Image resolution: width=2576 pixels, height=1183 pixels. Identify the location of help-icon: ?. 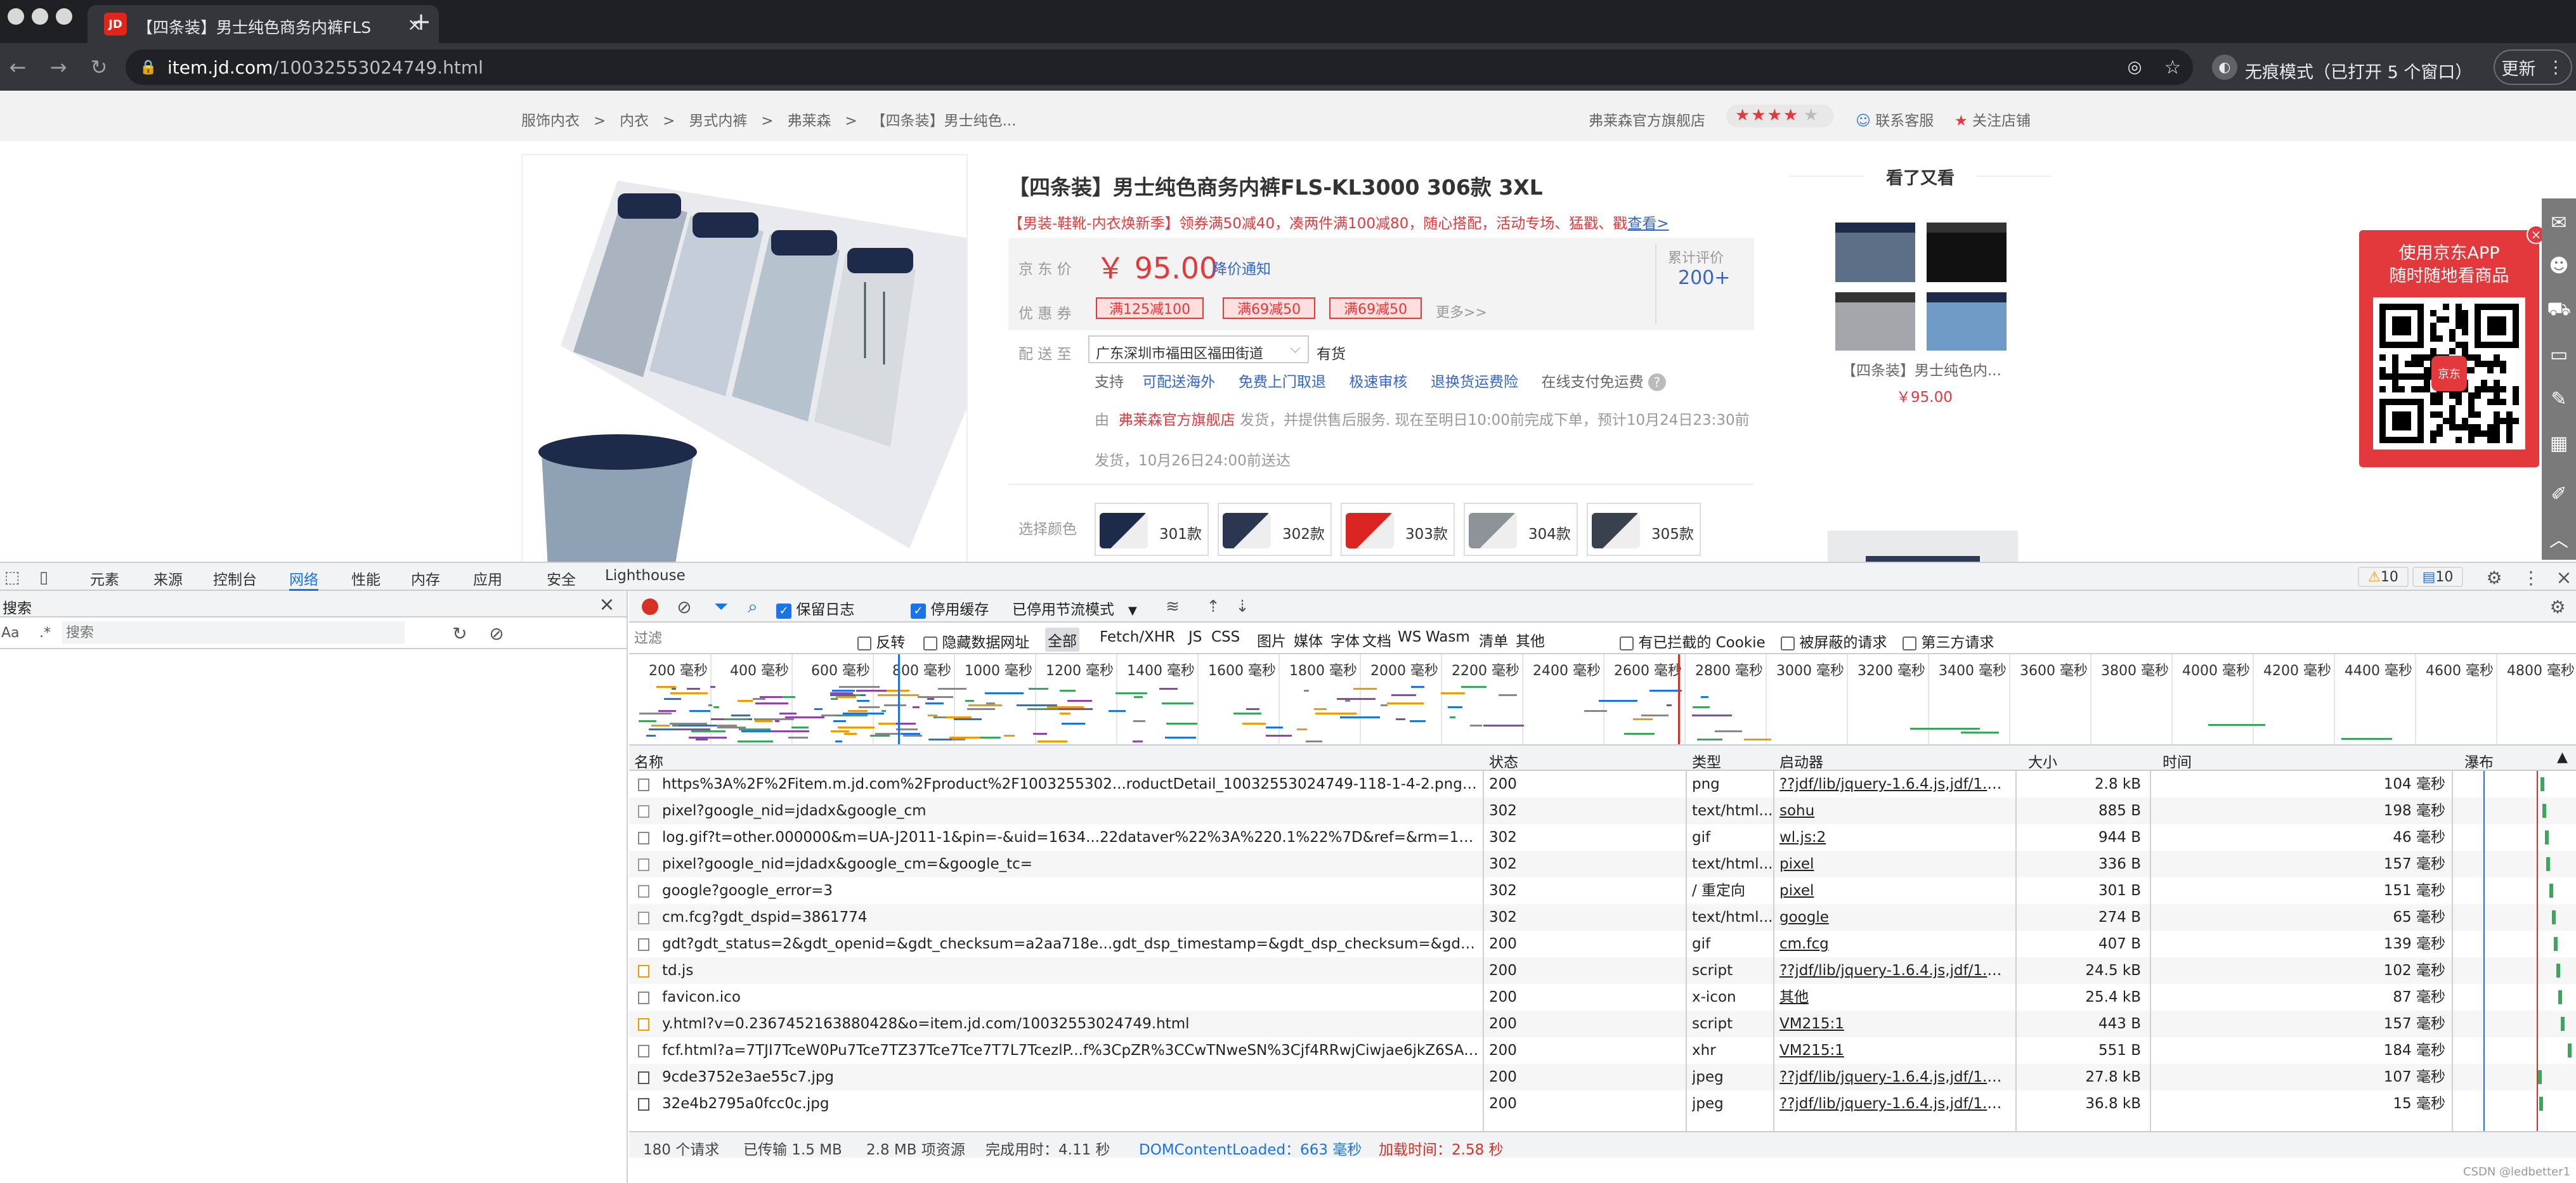
(1657, 382).